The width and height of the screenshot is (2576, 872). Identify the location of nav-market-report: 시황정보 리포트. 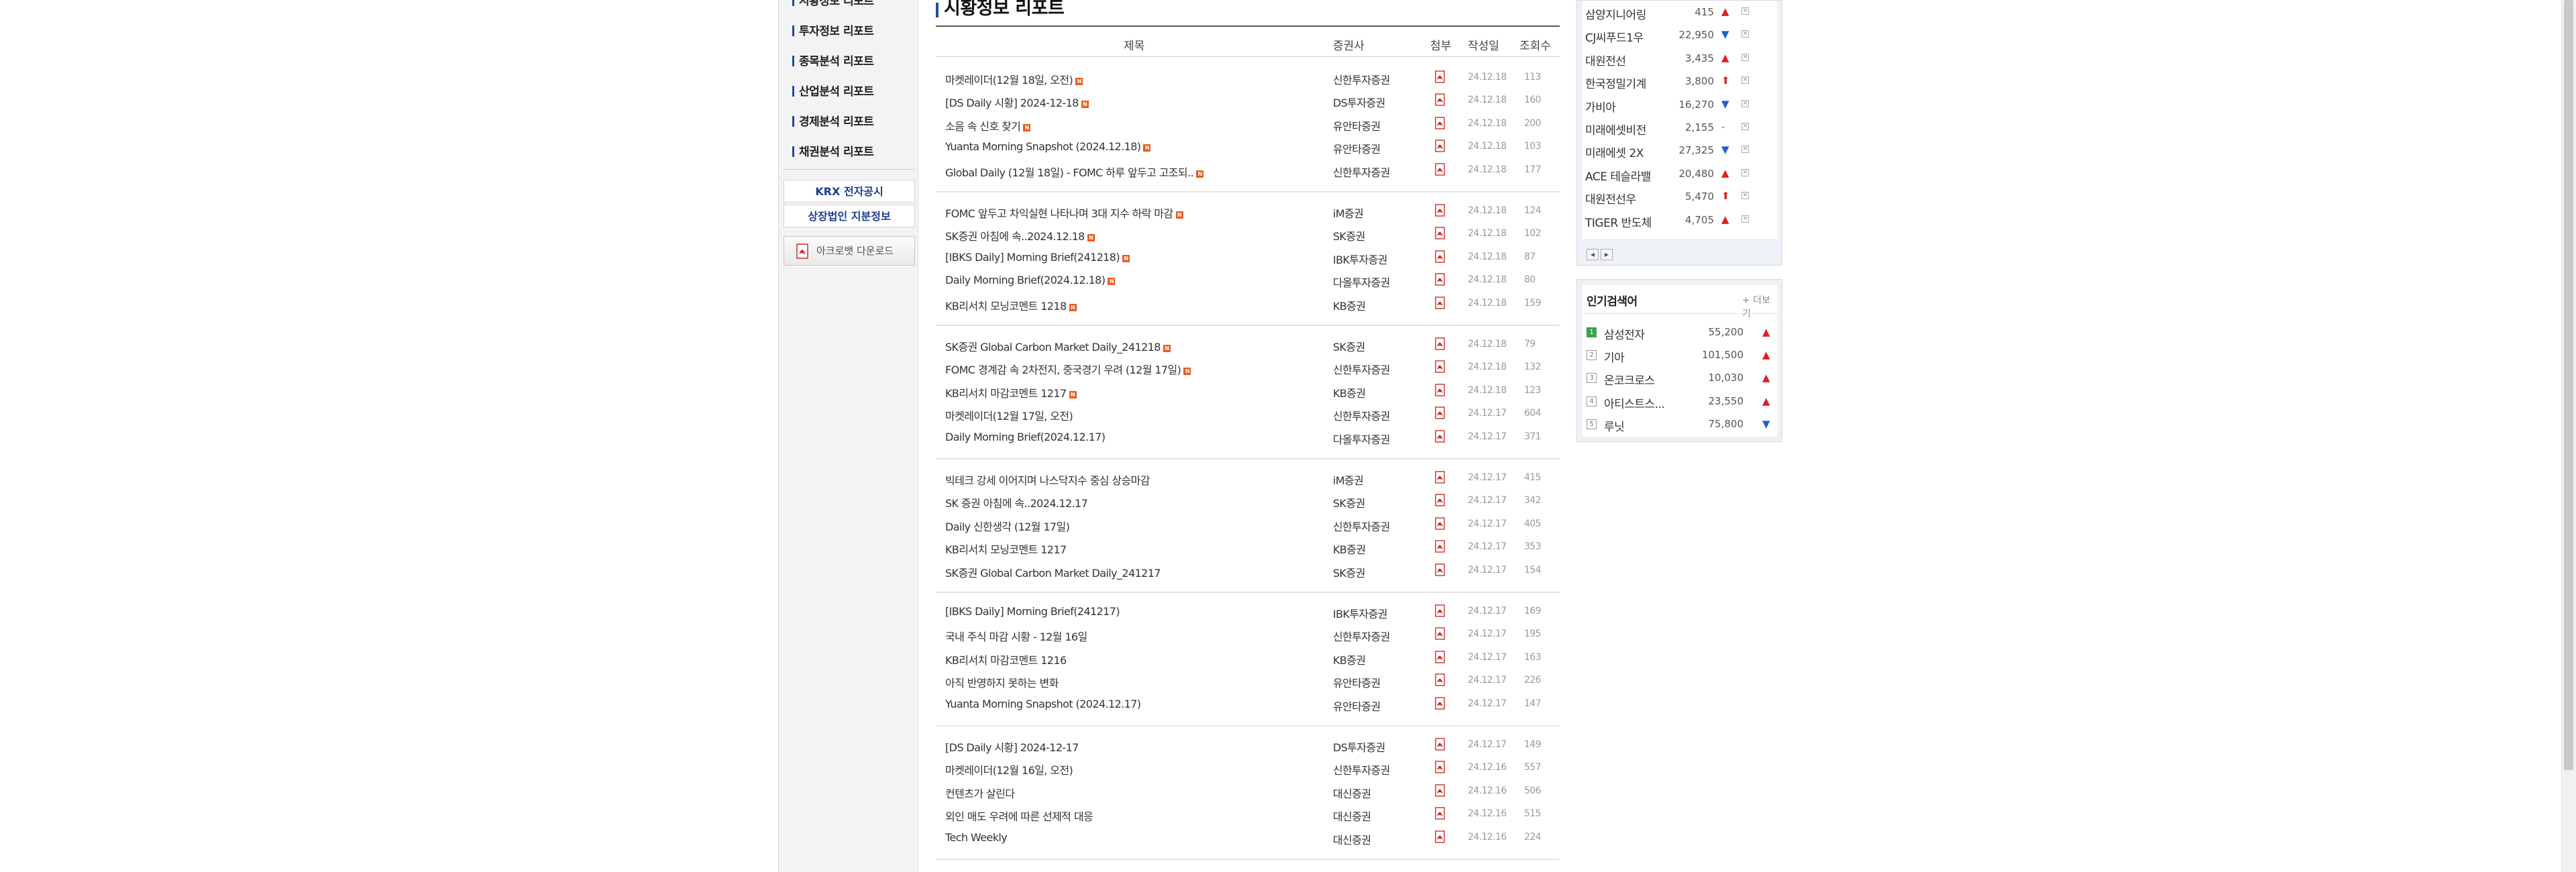
(833, 8).